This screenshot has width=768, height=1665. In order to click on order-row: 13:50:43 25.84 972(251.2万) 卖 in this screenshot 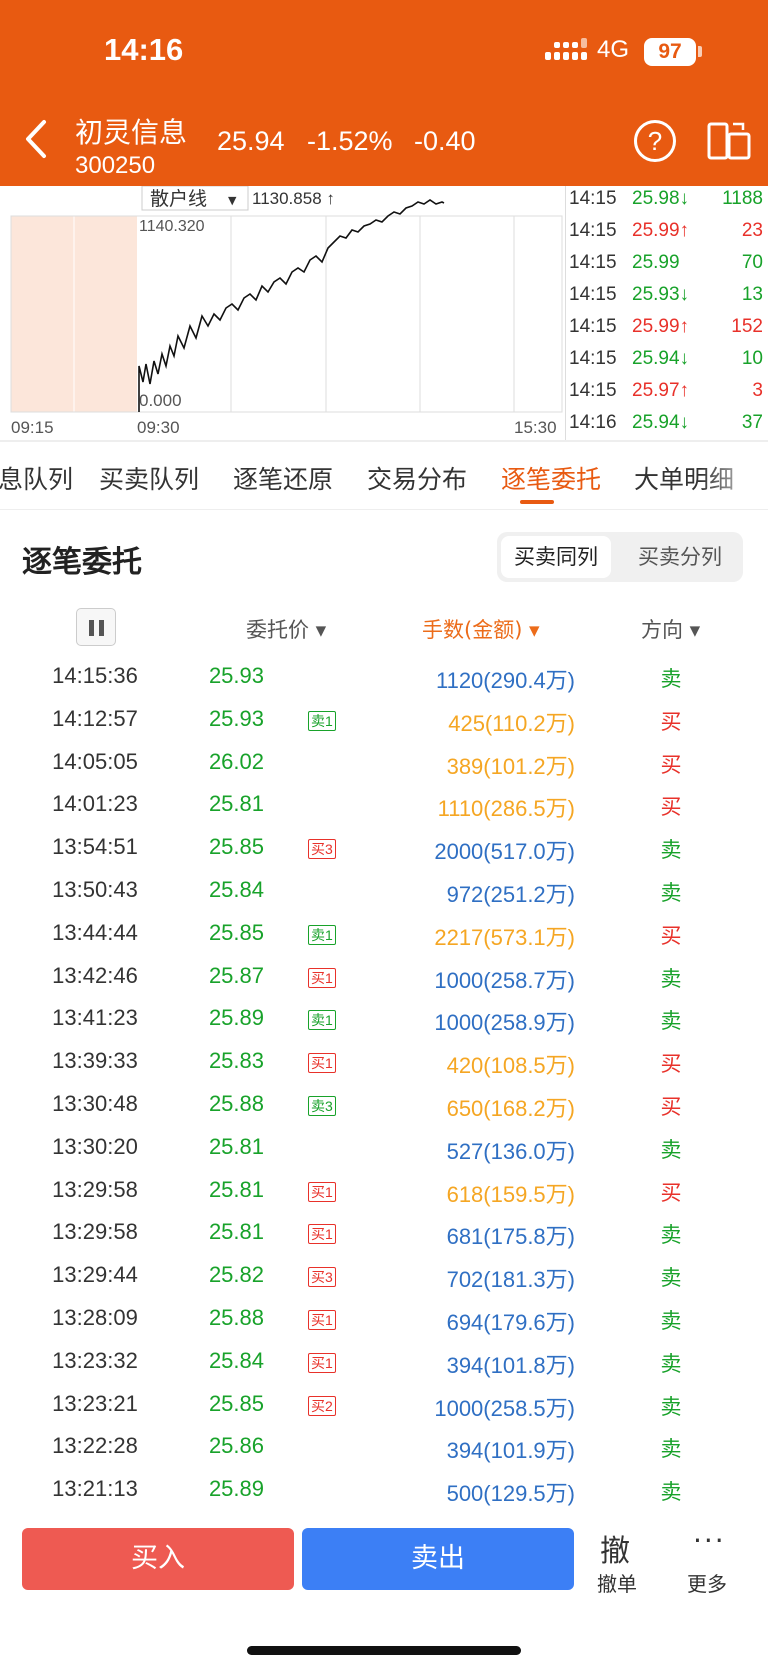, I will do `click(384, 898)`.